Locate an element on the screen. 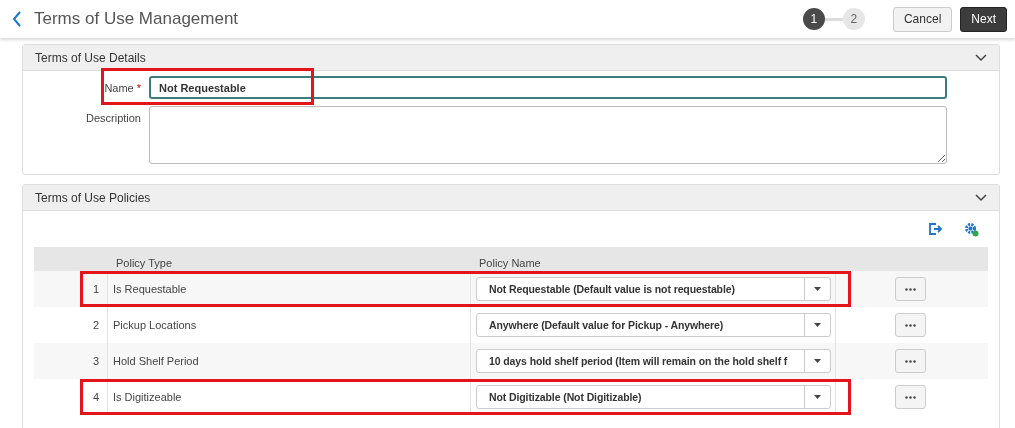 This screenshot has height=428, width=1015. name-label: Name is located at coordinates (119, 88).